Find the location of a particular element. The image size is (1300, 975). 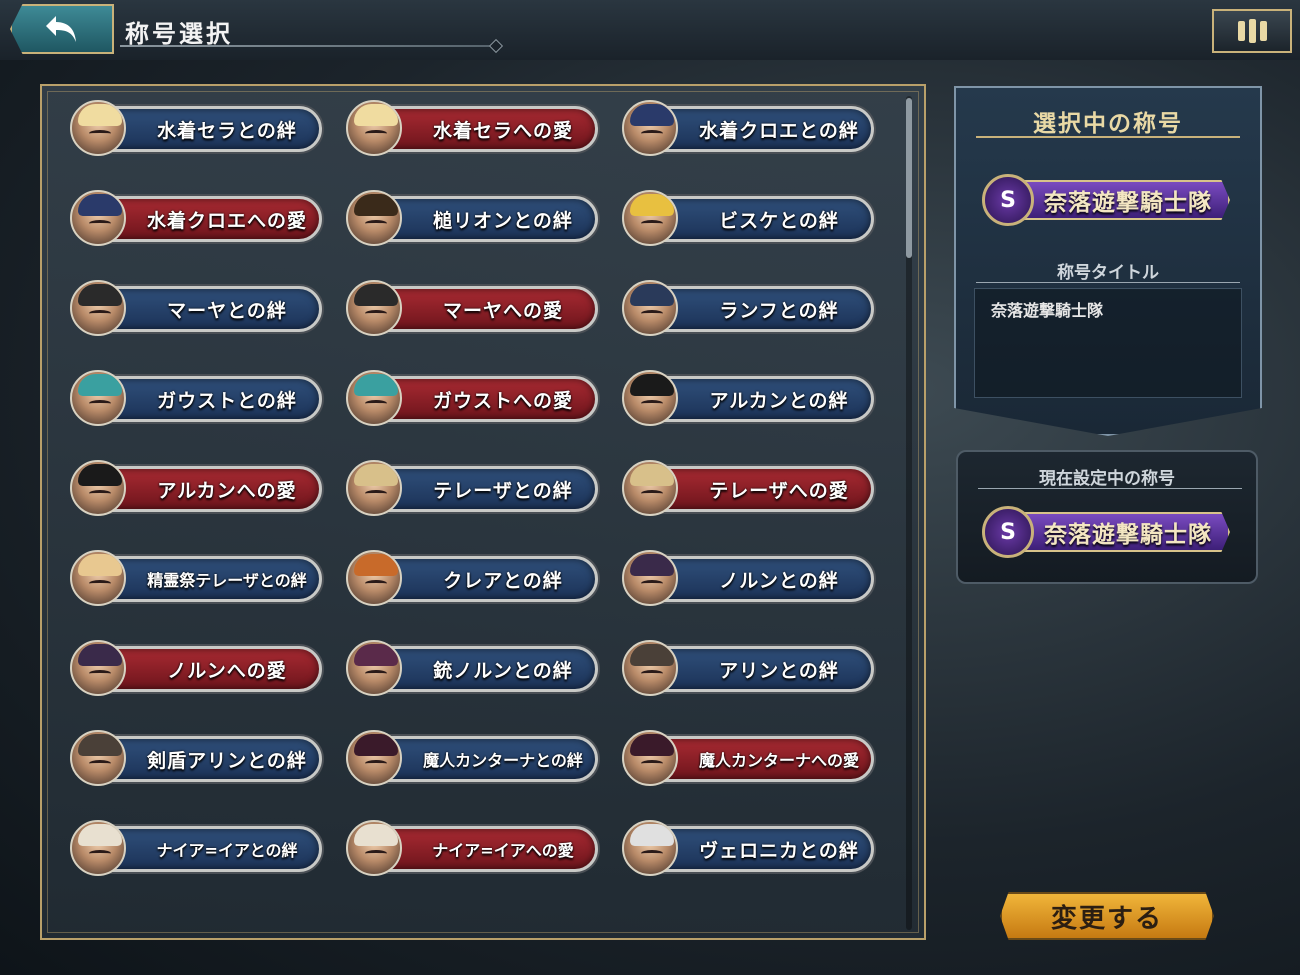

title-item: 銃ノルンとの絆 is located at coordinates (477, 668).